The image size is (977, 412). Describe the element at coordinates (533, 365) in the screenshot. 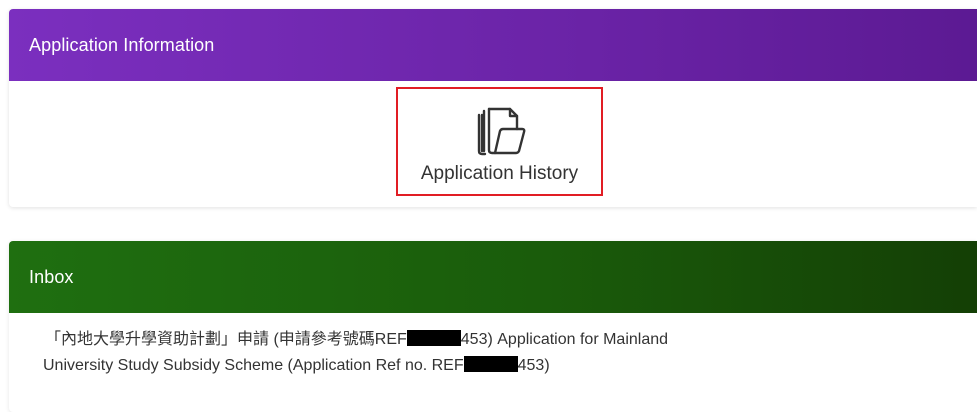

I see `message-line-2-suffix: 453)` at that location.